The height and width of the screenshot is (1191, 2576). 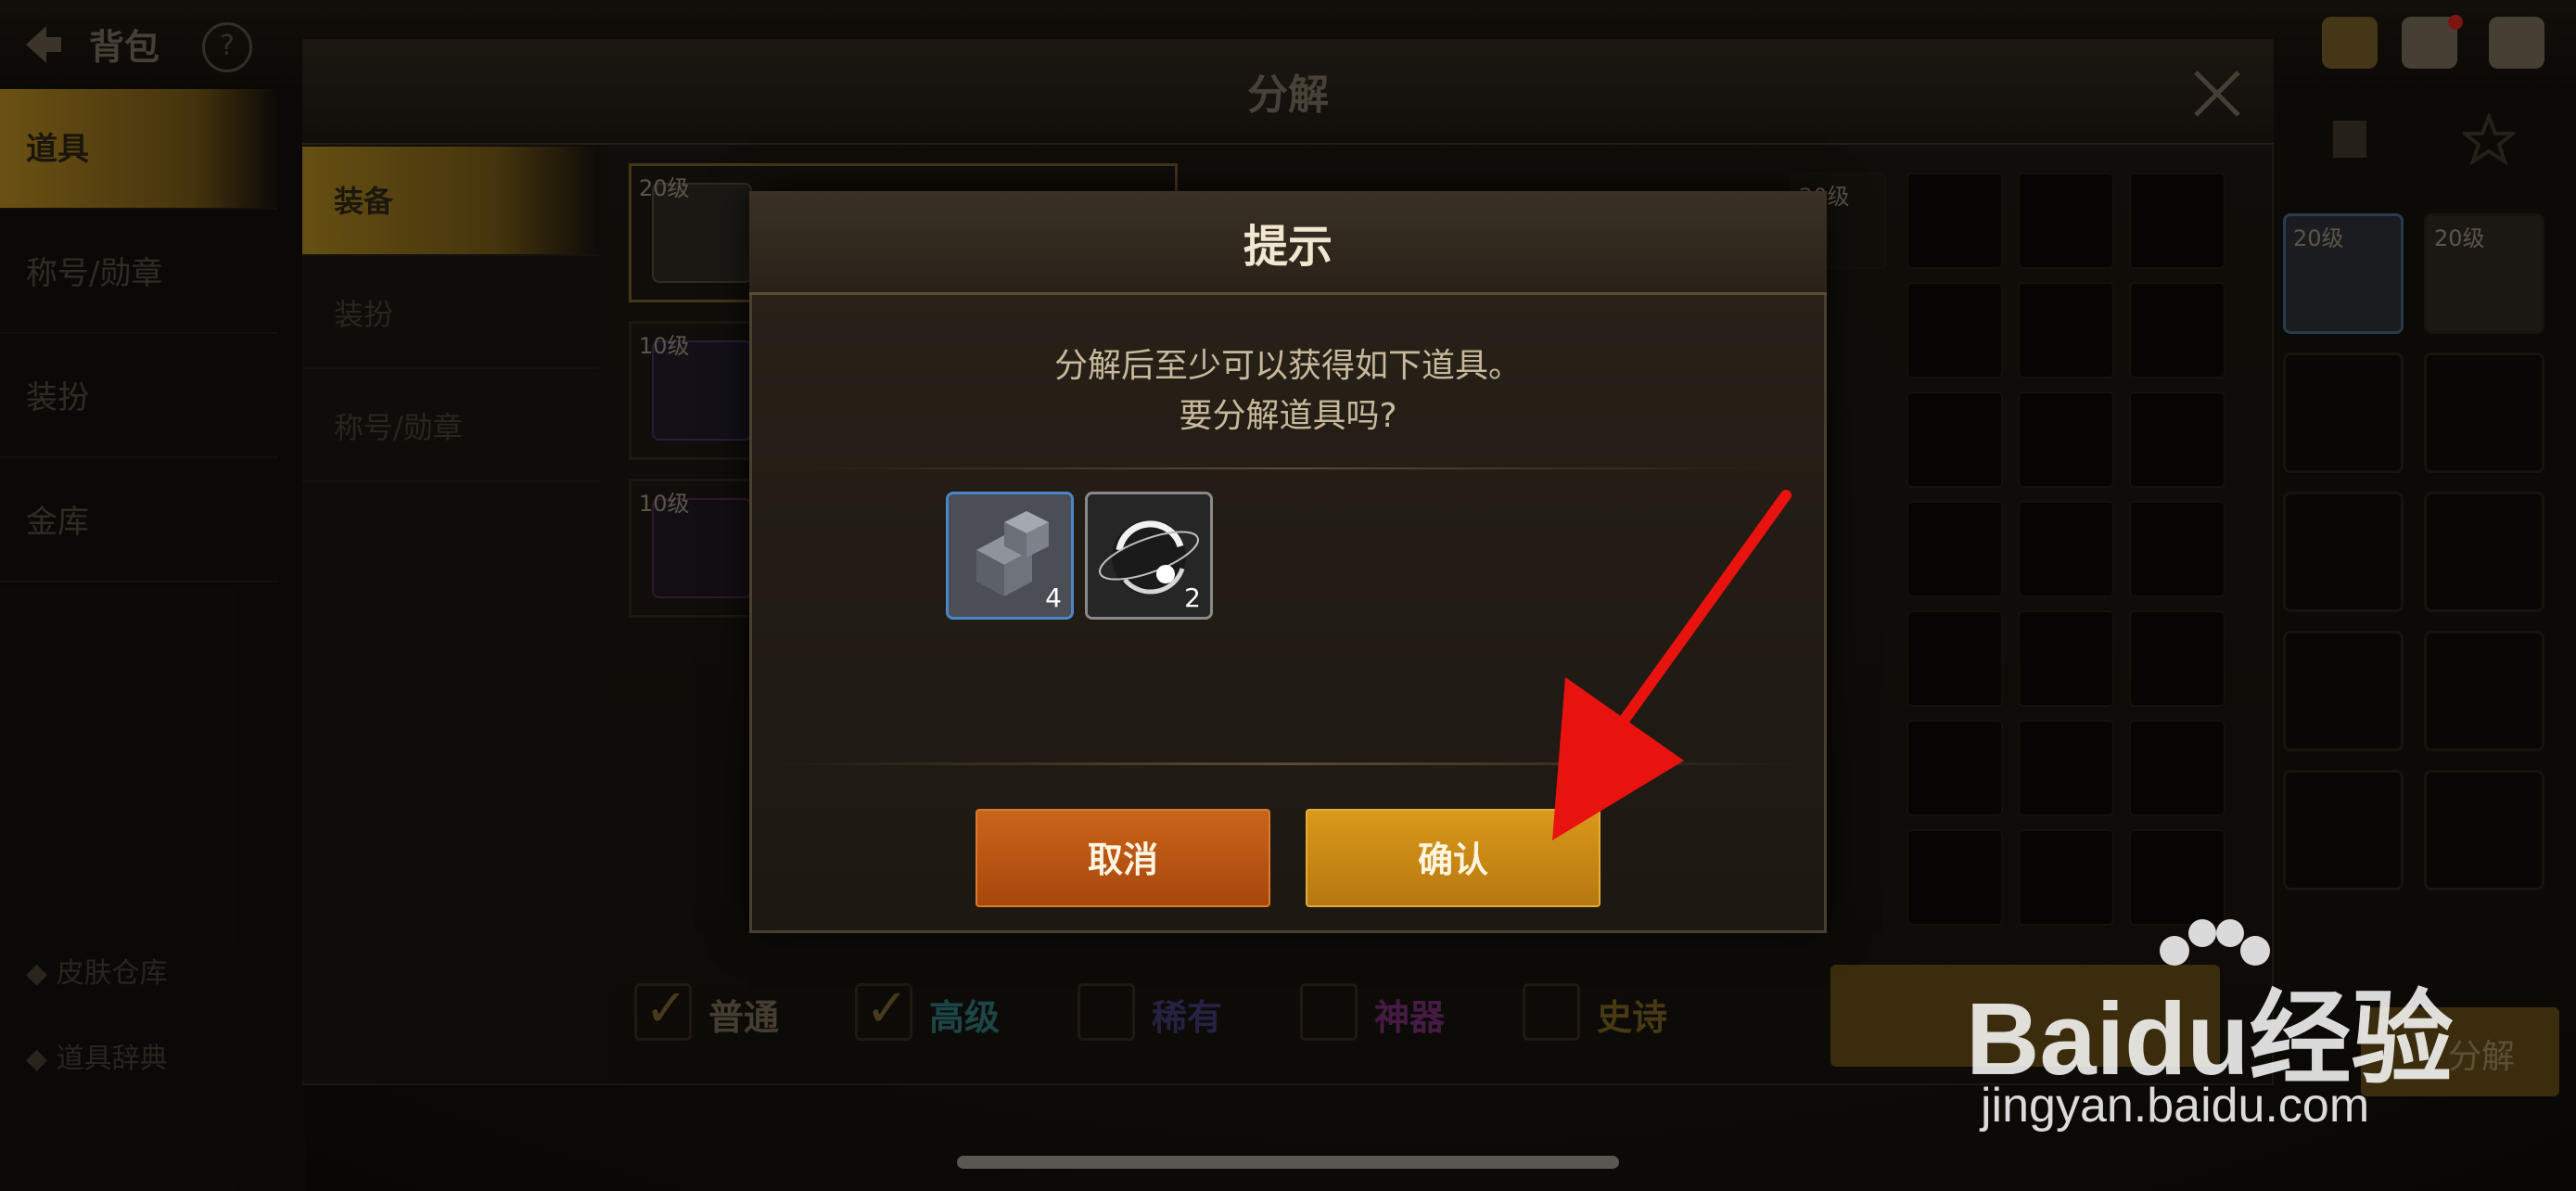 What do you see at coordinates (1010, 556) in the screenshot?
I see `reward-item: 4` at bounding box center [1010, 556].